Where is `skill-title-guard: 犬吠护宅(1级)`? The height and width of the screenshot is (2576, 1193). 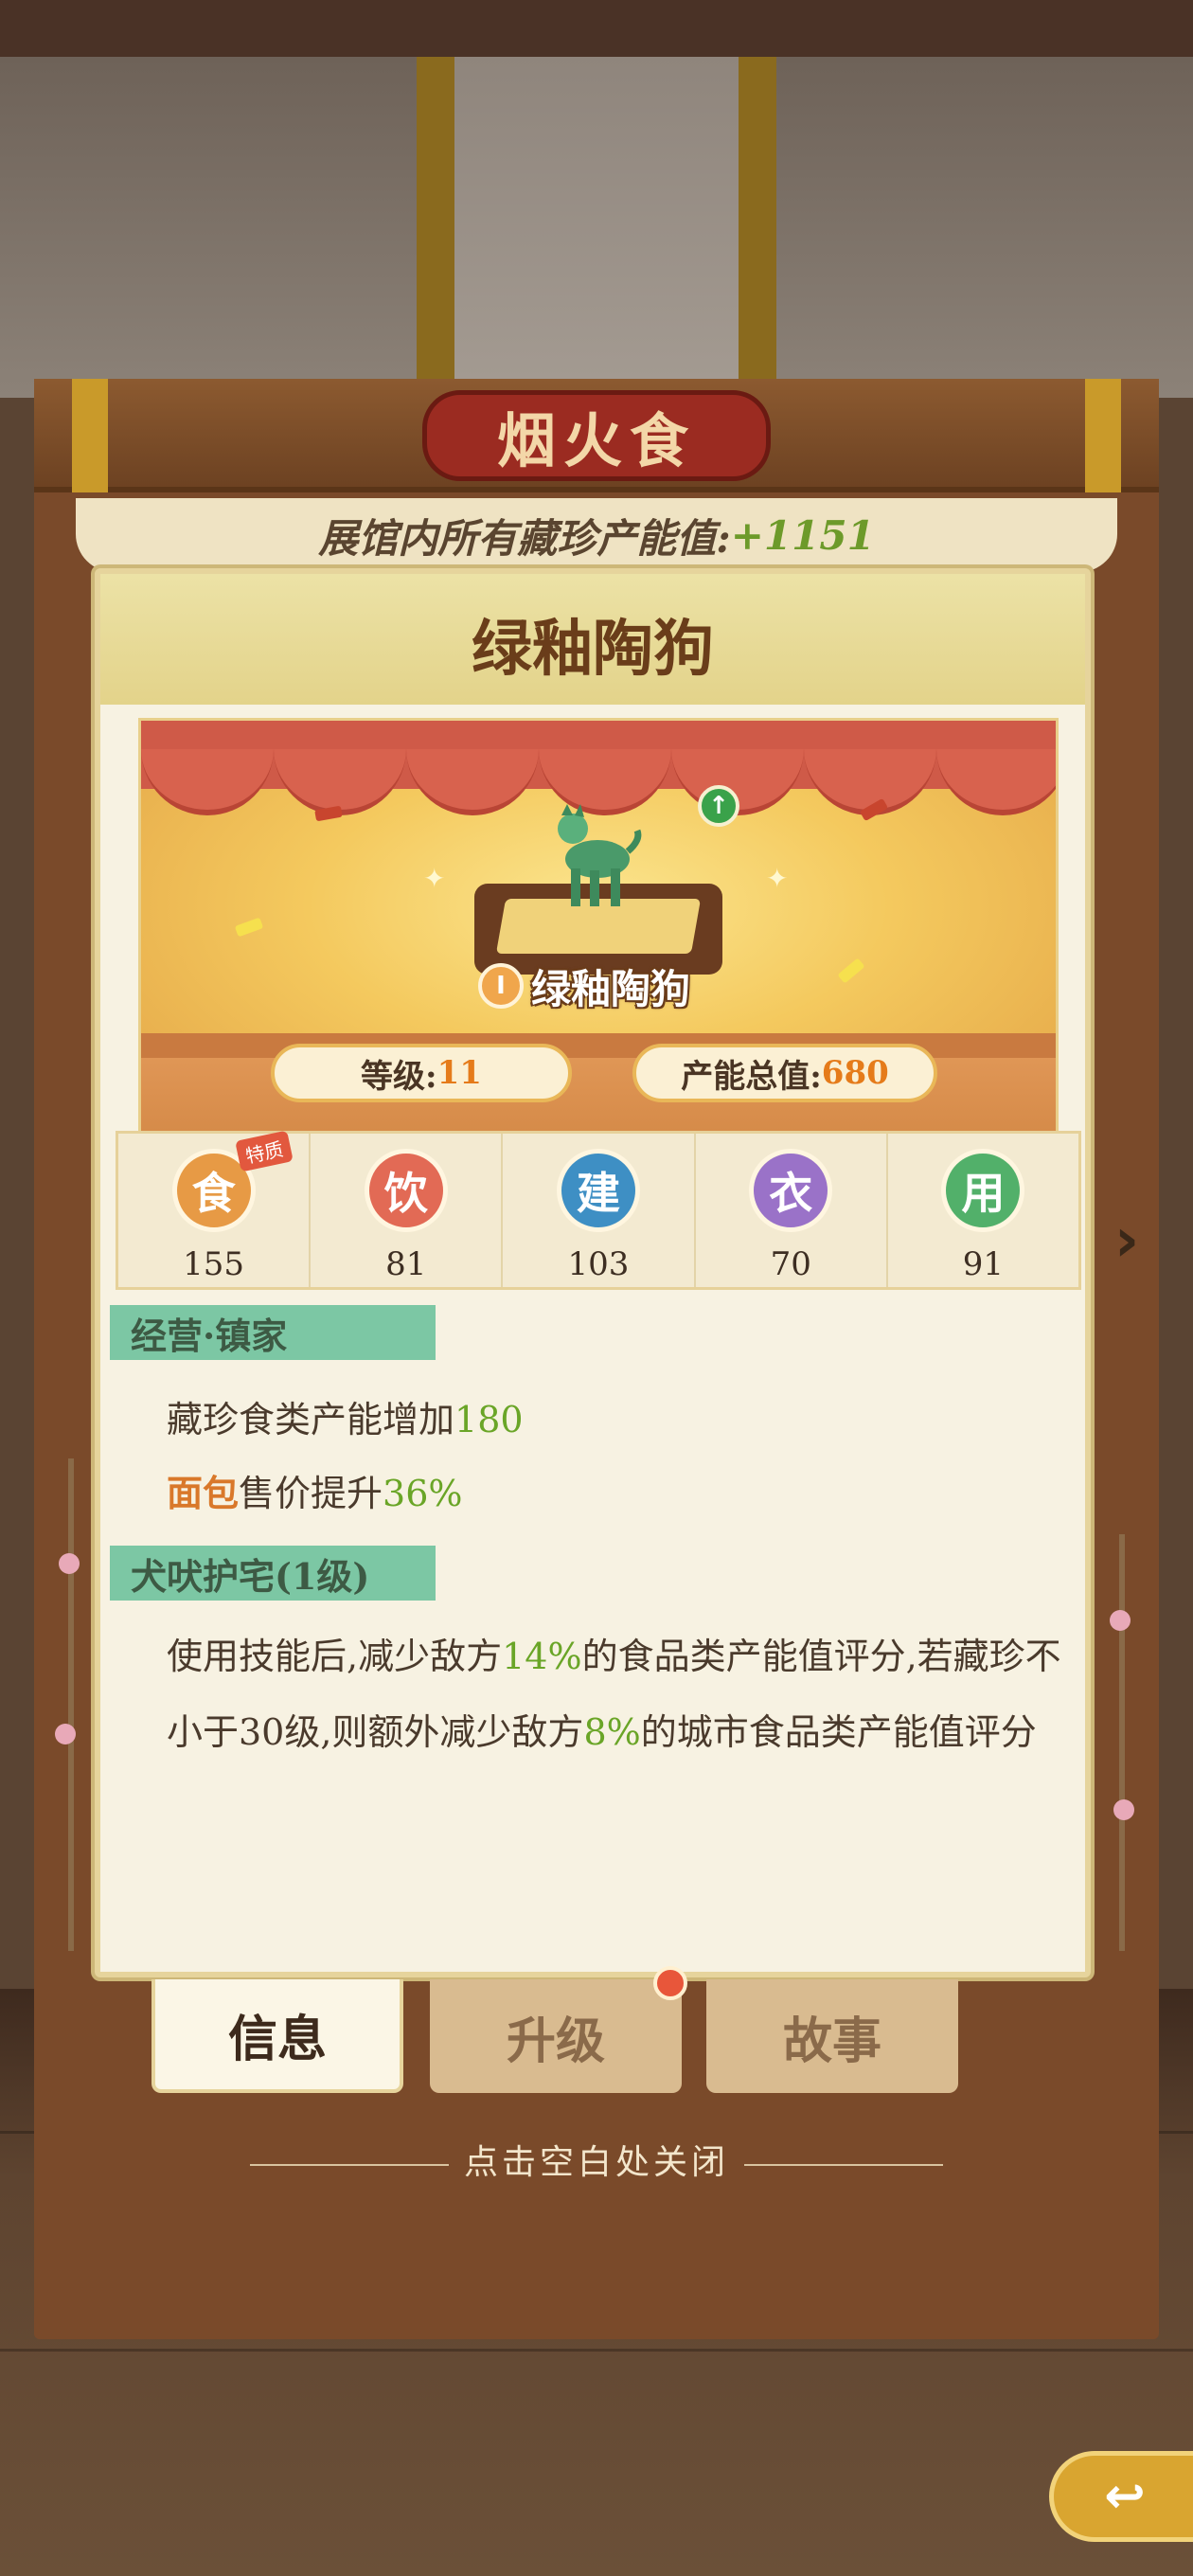
skill-title-guard: 犬吠护宅(1级) is located at coordinates (273, 1573).